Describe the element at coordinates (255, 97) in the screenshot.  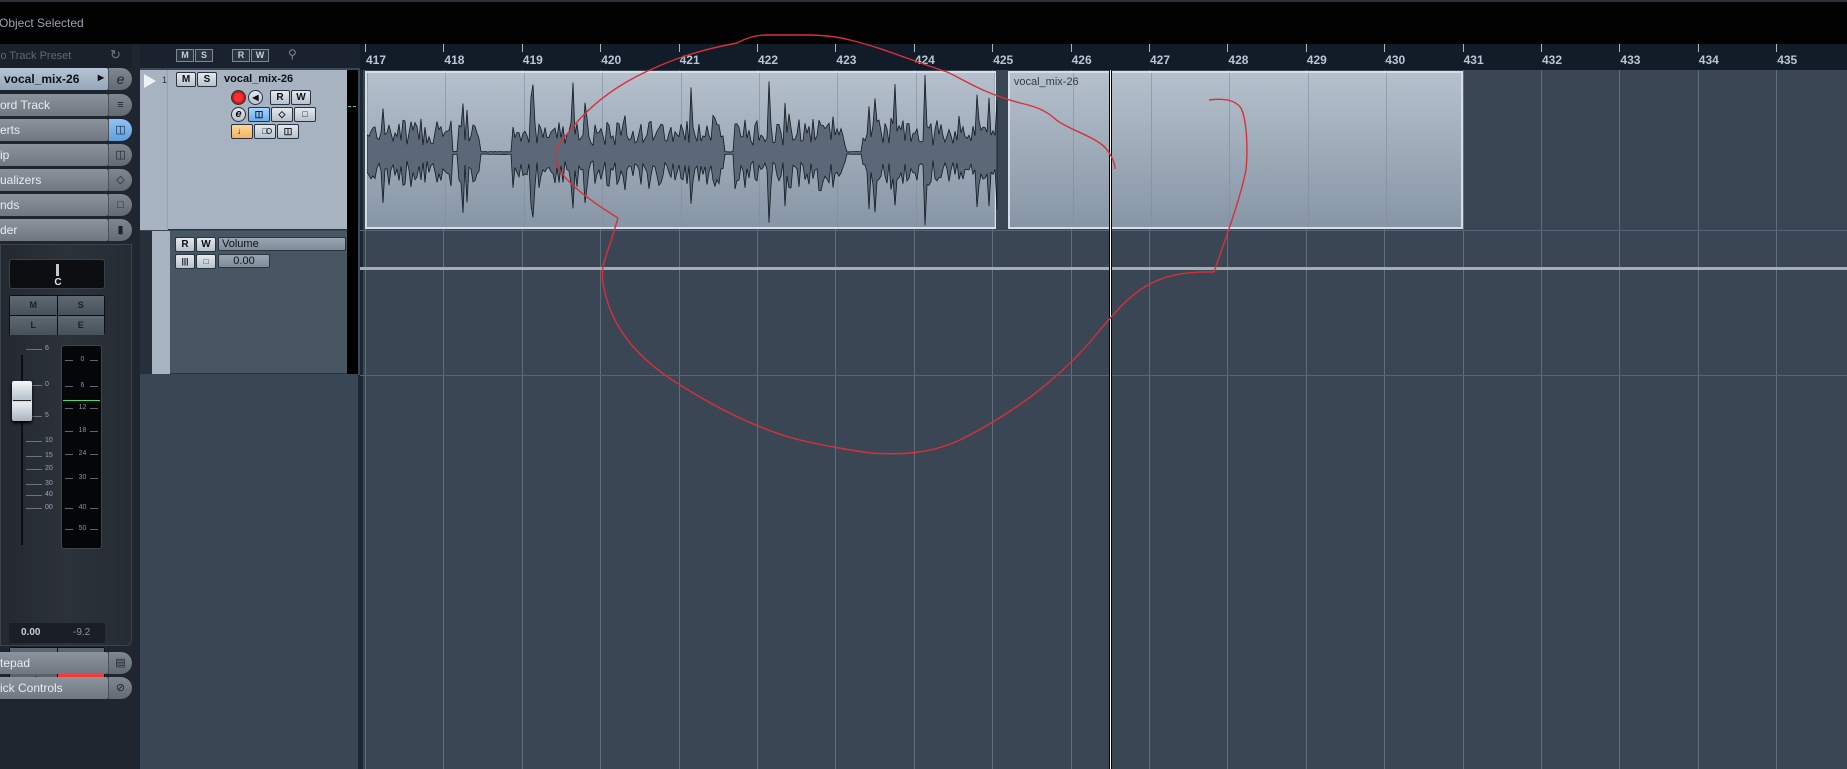
I see `monitor-icon: ◀` at that location.